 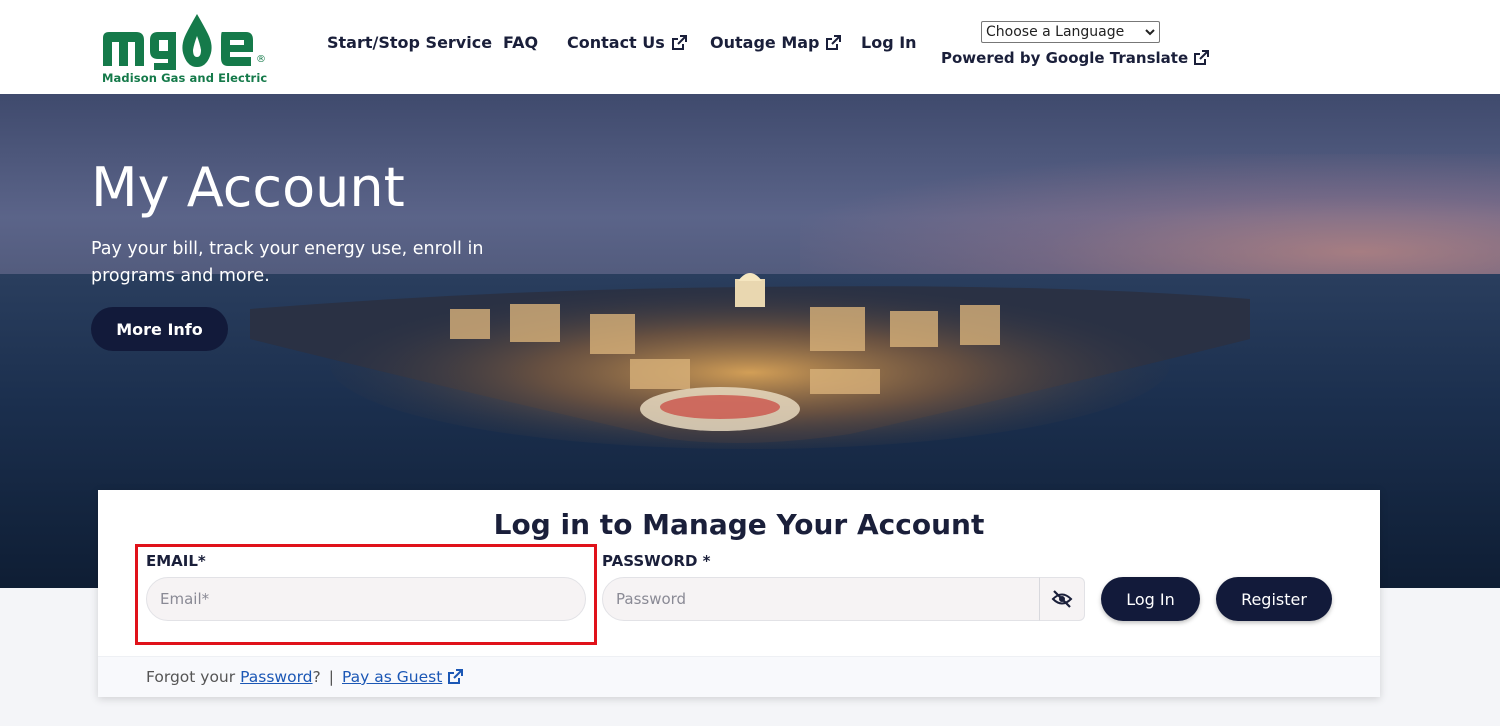 What do you see at coordinates (651, 599) in the screenshot?
I see `password-placeholder: Password` at bounding box center [651, 599].